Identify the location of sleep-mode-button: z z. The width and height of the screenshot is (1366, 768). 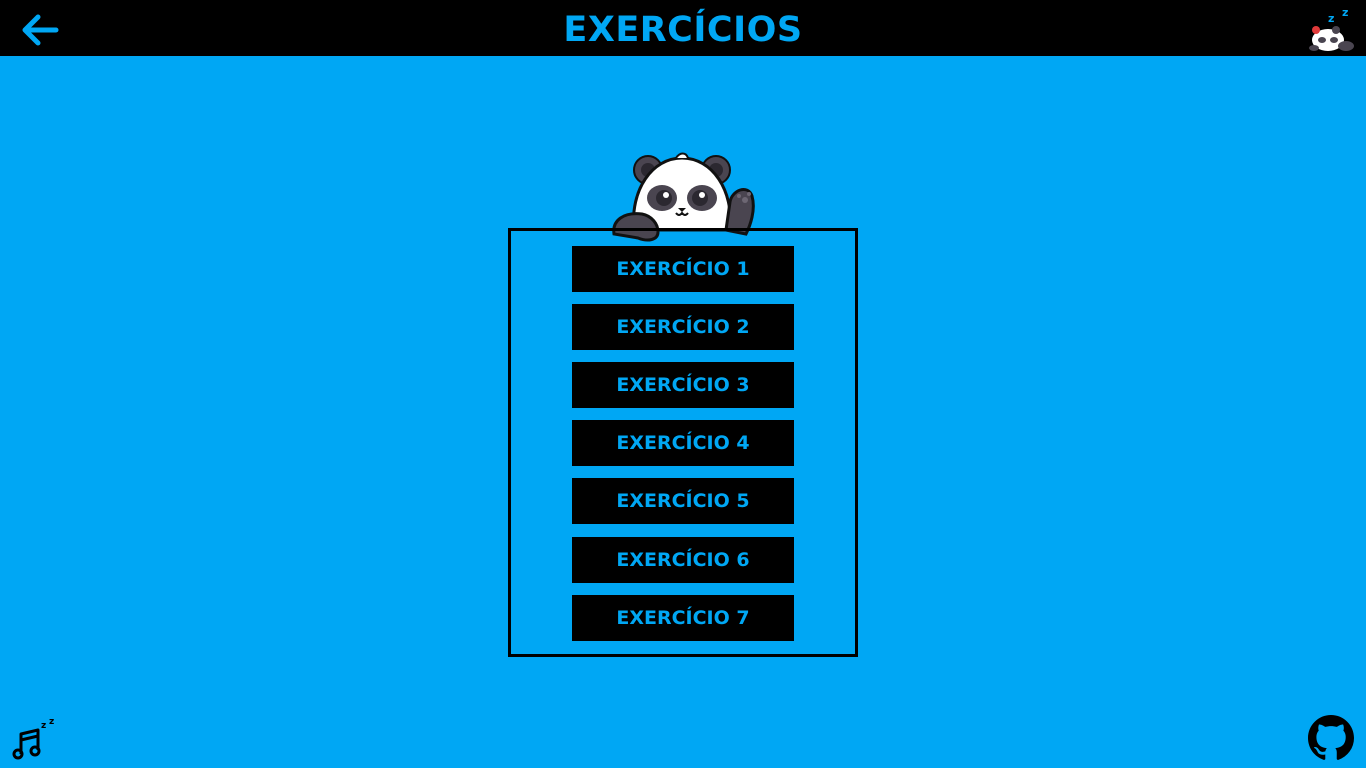
(1331, 29).